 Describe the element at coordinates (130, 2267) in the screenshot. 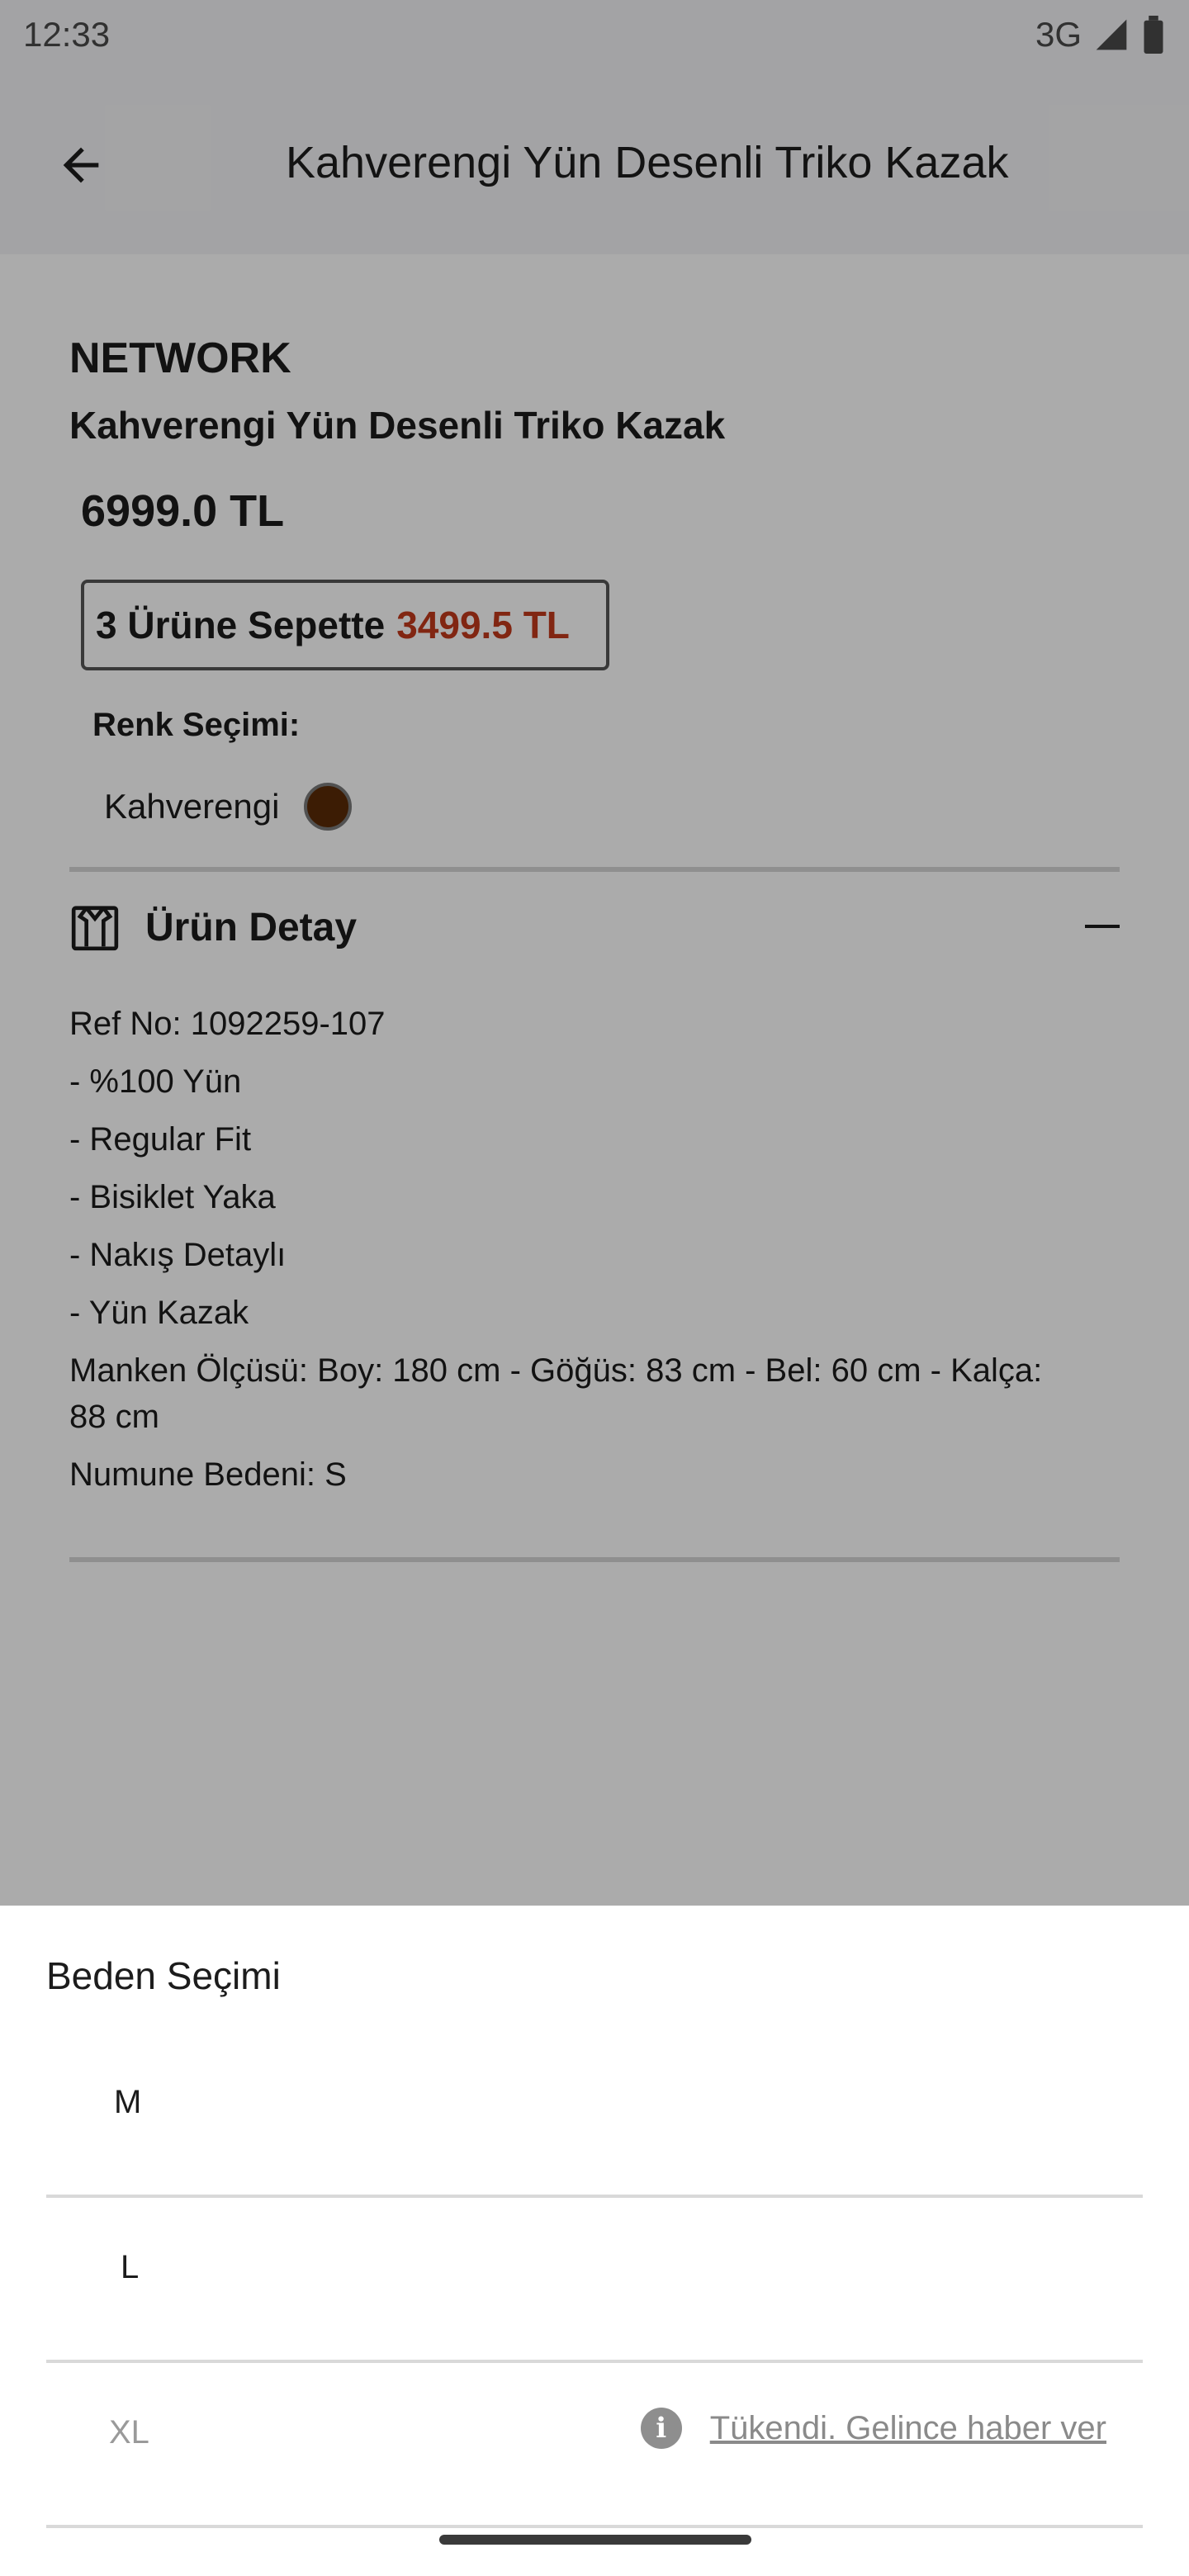

I see `size-label: L` at that location.